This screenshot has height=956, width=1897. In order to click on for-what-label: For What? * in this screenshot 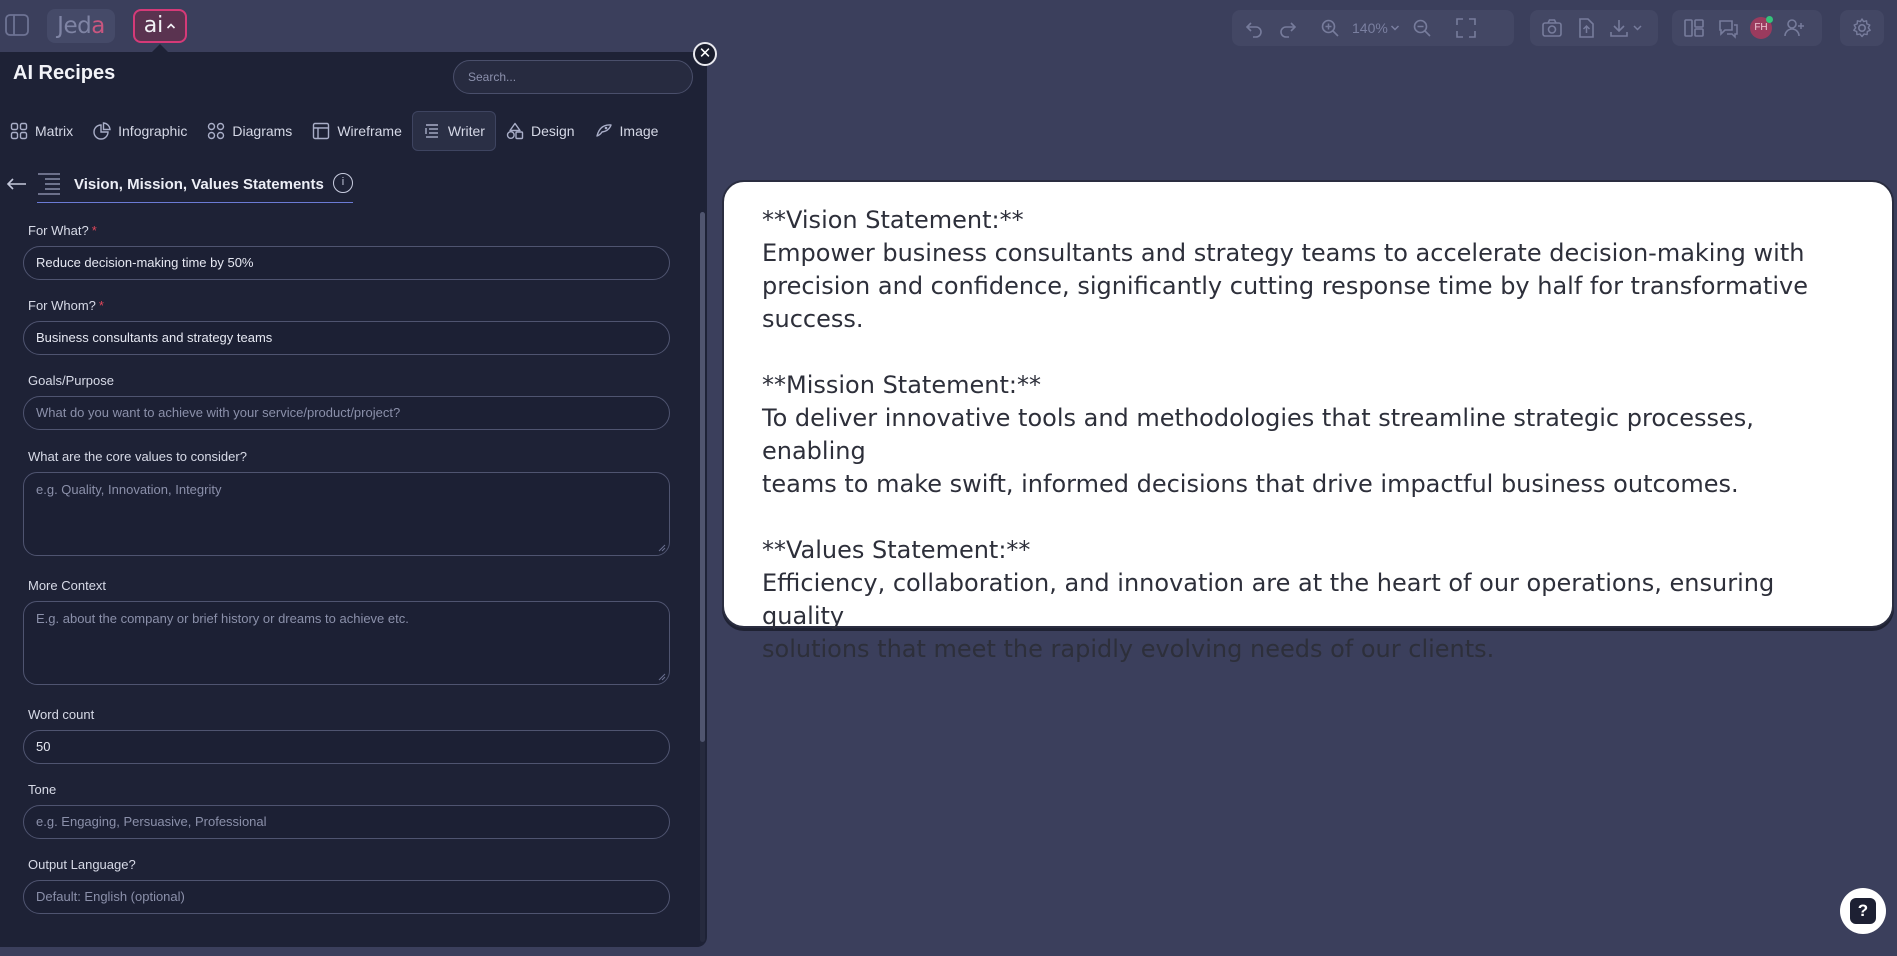, I will do `click(62, 230)`.